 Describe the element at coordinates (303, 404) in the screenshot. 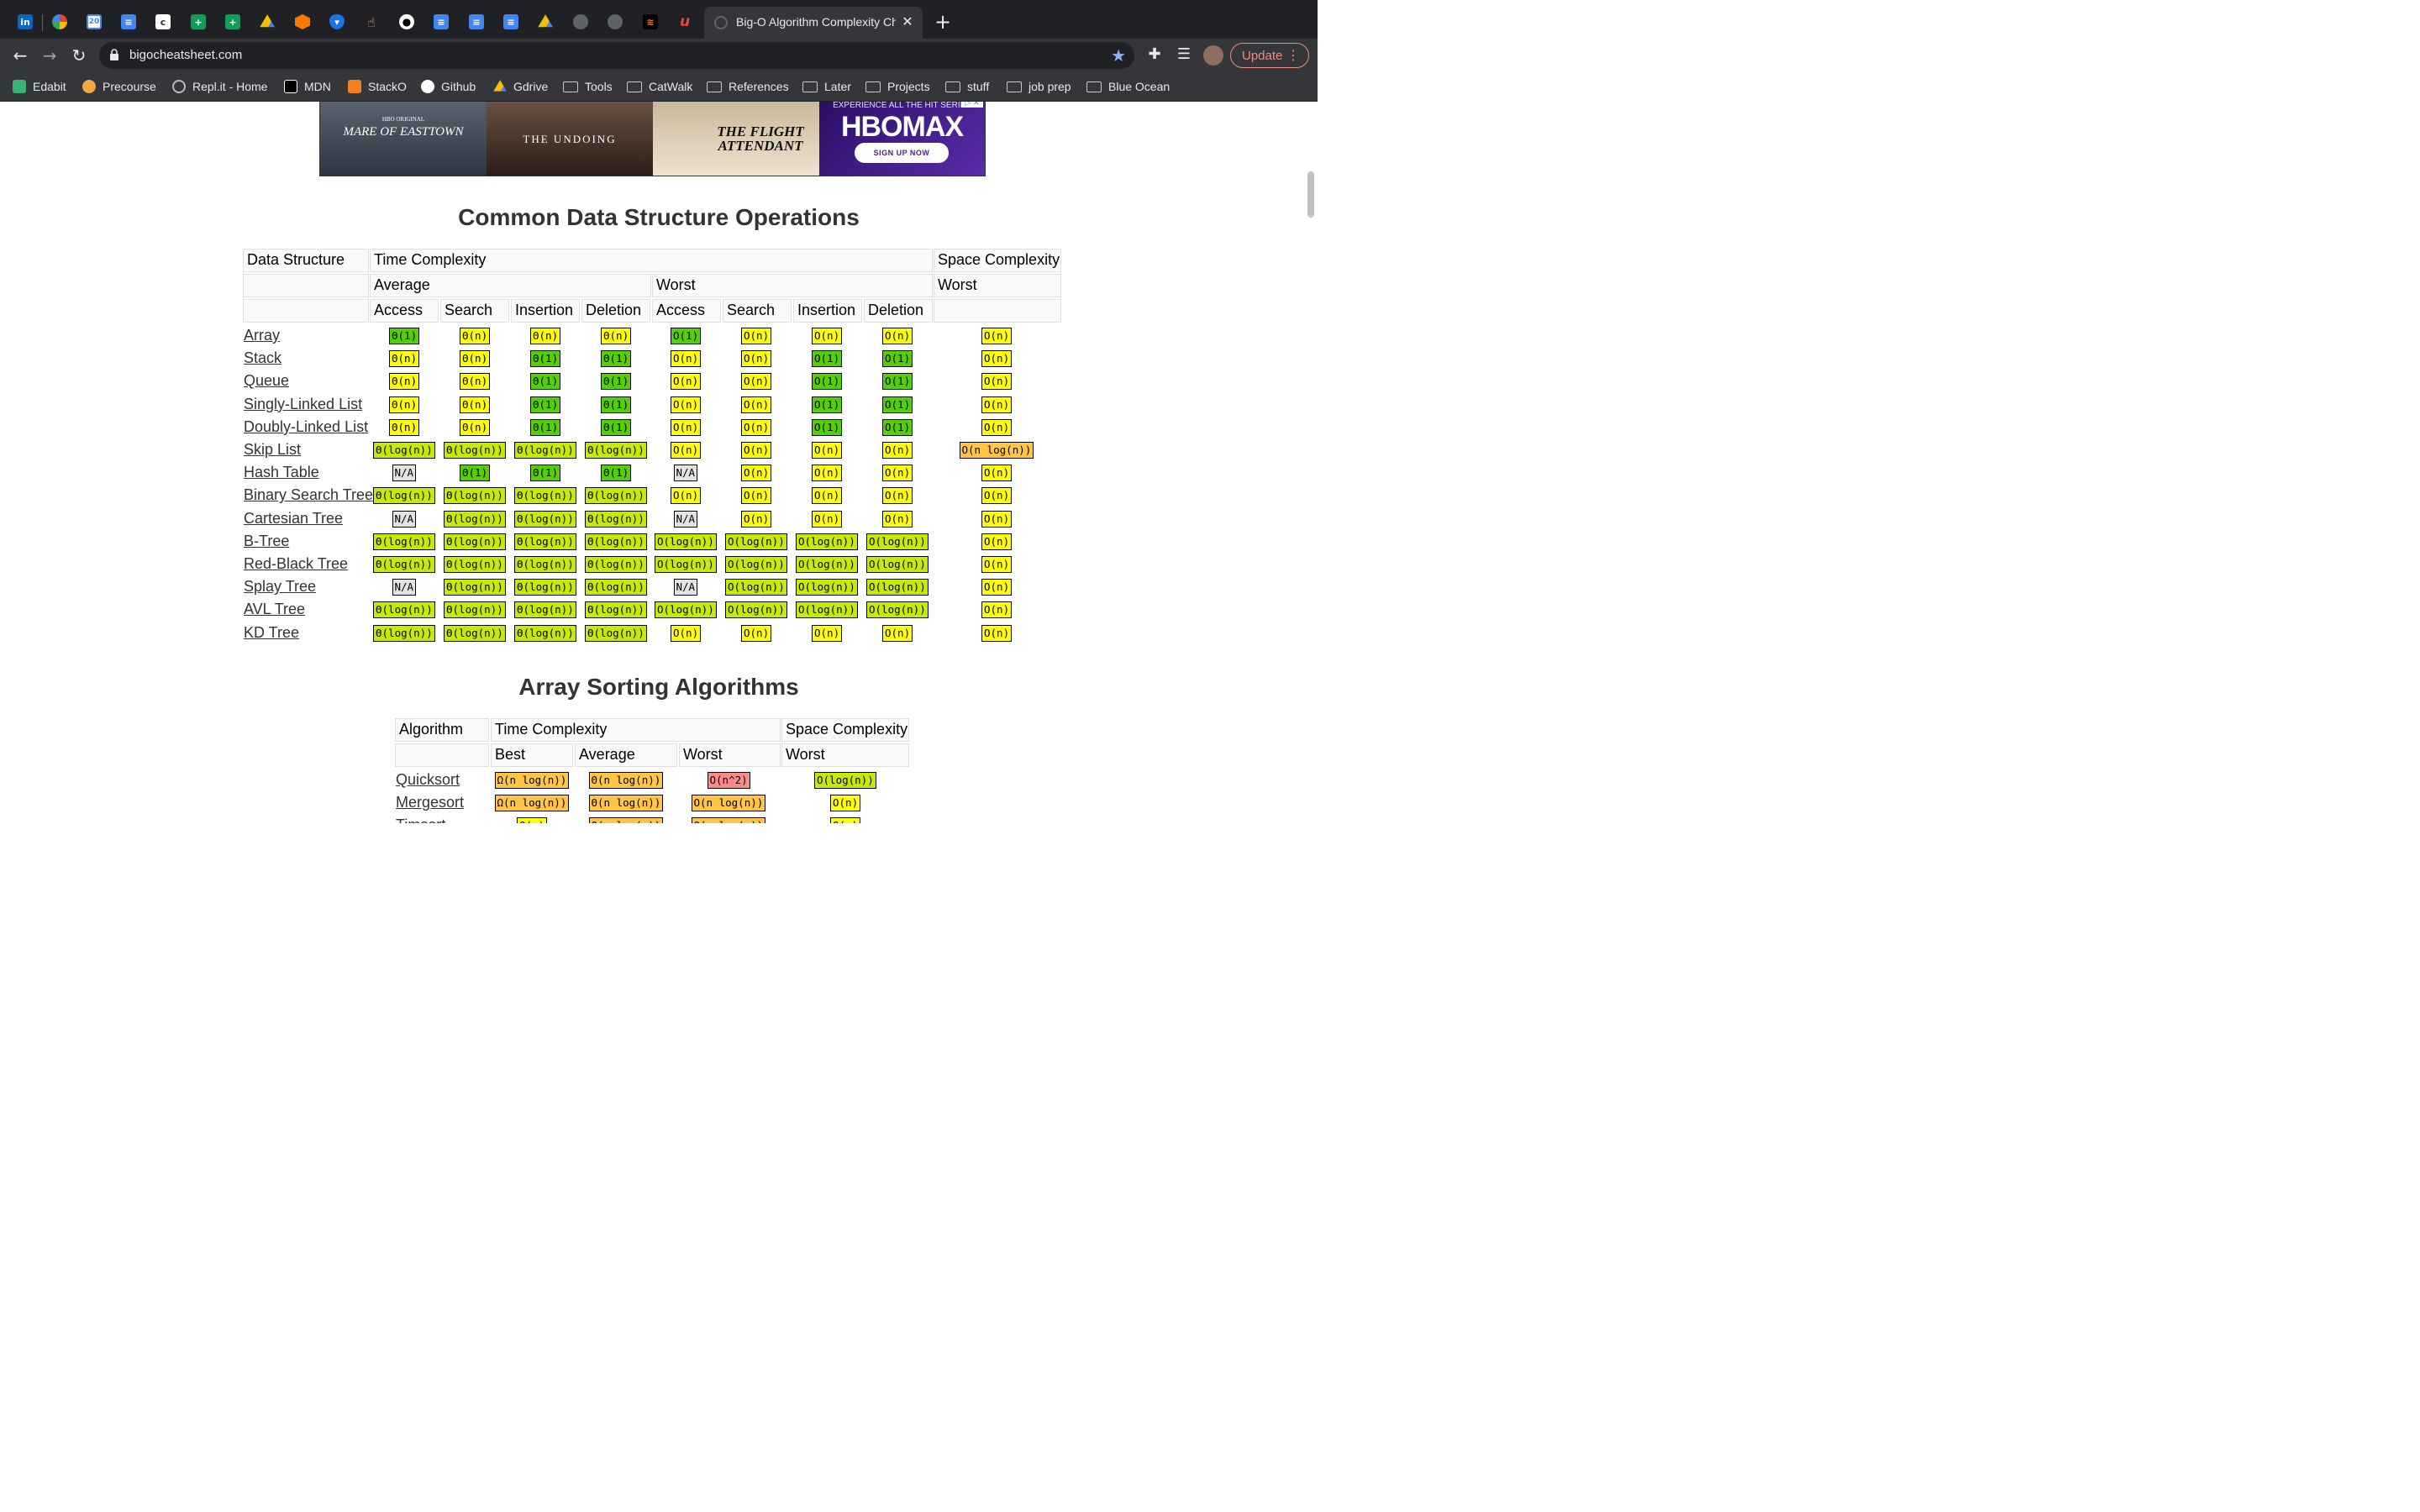

I see `ds-row-link: Singly-Linked List` at that location.